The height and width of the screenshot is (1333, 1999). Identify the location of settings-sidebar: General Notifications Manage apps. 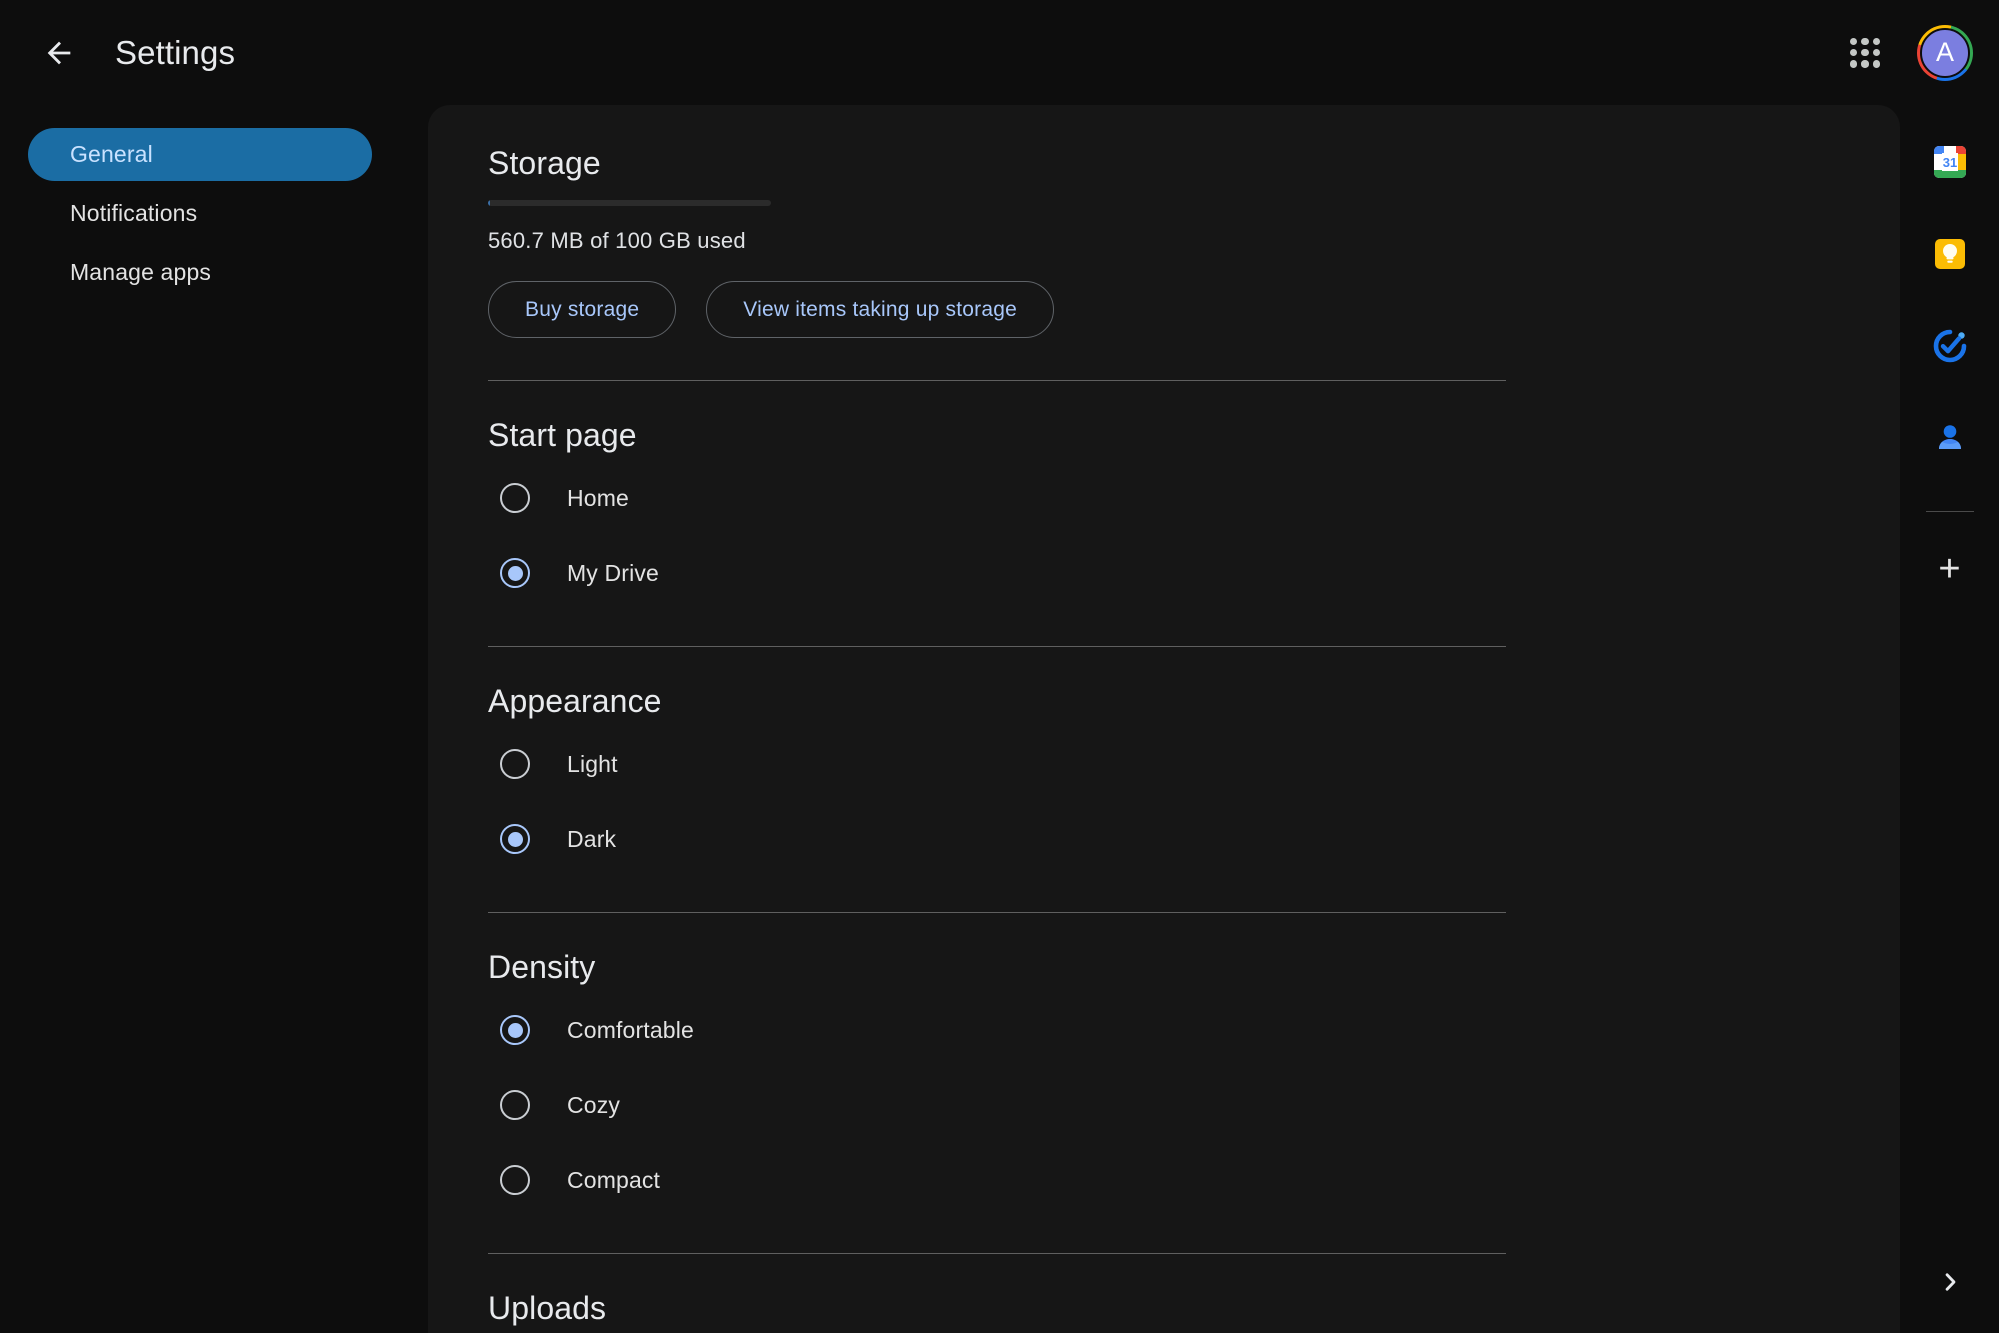
(200, 216).